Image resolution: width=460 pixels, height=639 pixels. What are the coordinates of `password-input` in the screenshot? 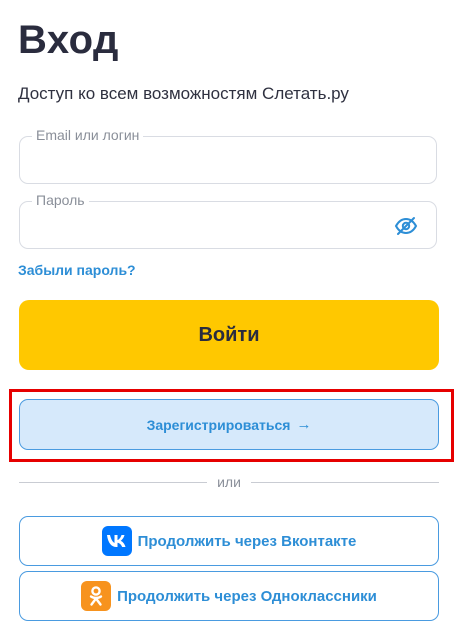 It's located at (216, 226).